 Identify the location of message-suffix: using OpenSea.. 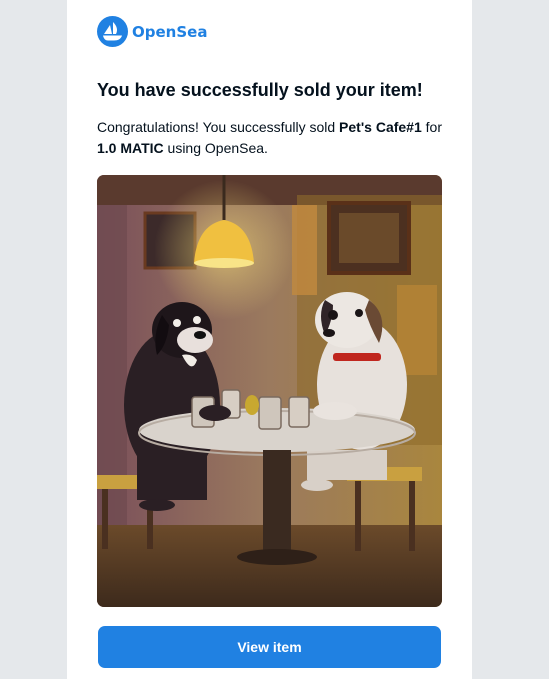
(215, 148).